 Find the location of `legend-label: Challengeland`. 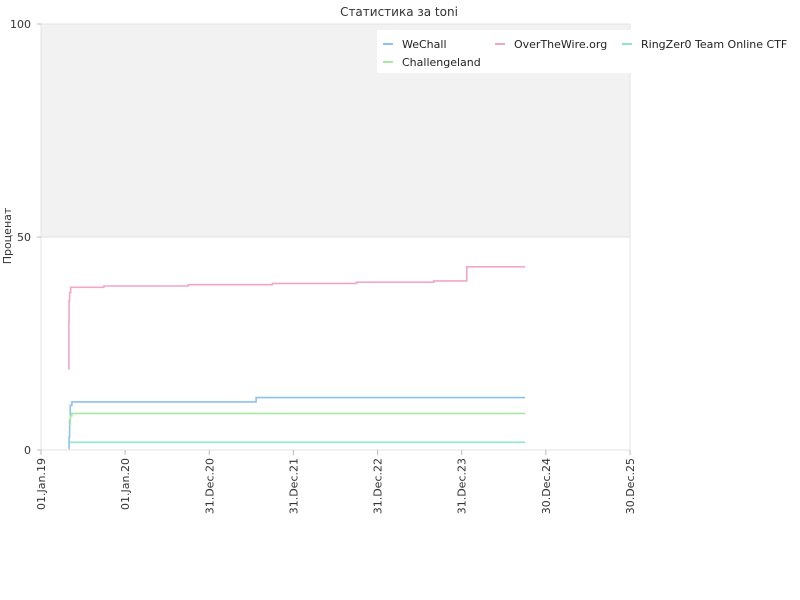

legend-label: Challengeland is located at coordinates (441, 62).